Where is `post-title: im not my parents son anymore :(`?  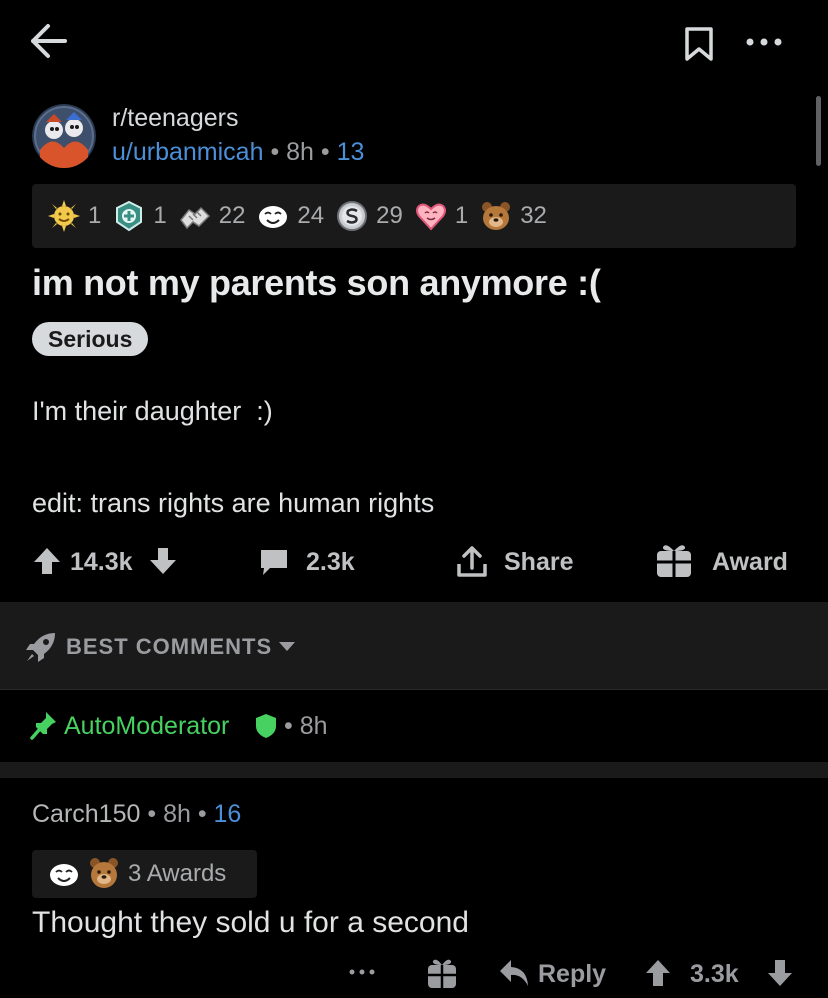 post-title: im not my parents son anymore :( is located at coordinates (316, 282).